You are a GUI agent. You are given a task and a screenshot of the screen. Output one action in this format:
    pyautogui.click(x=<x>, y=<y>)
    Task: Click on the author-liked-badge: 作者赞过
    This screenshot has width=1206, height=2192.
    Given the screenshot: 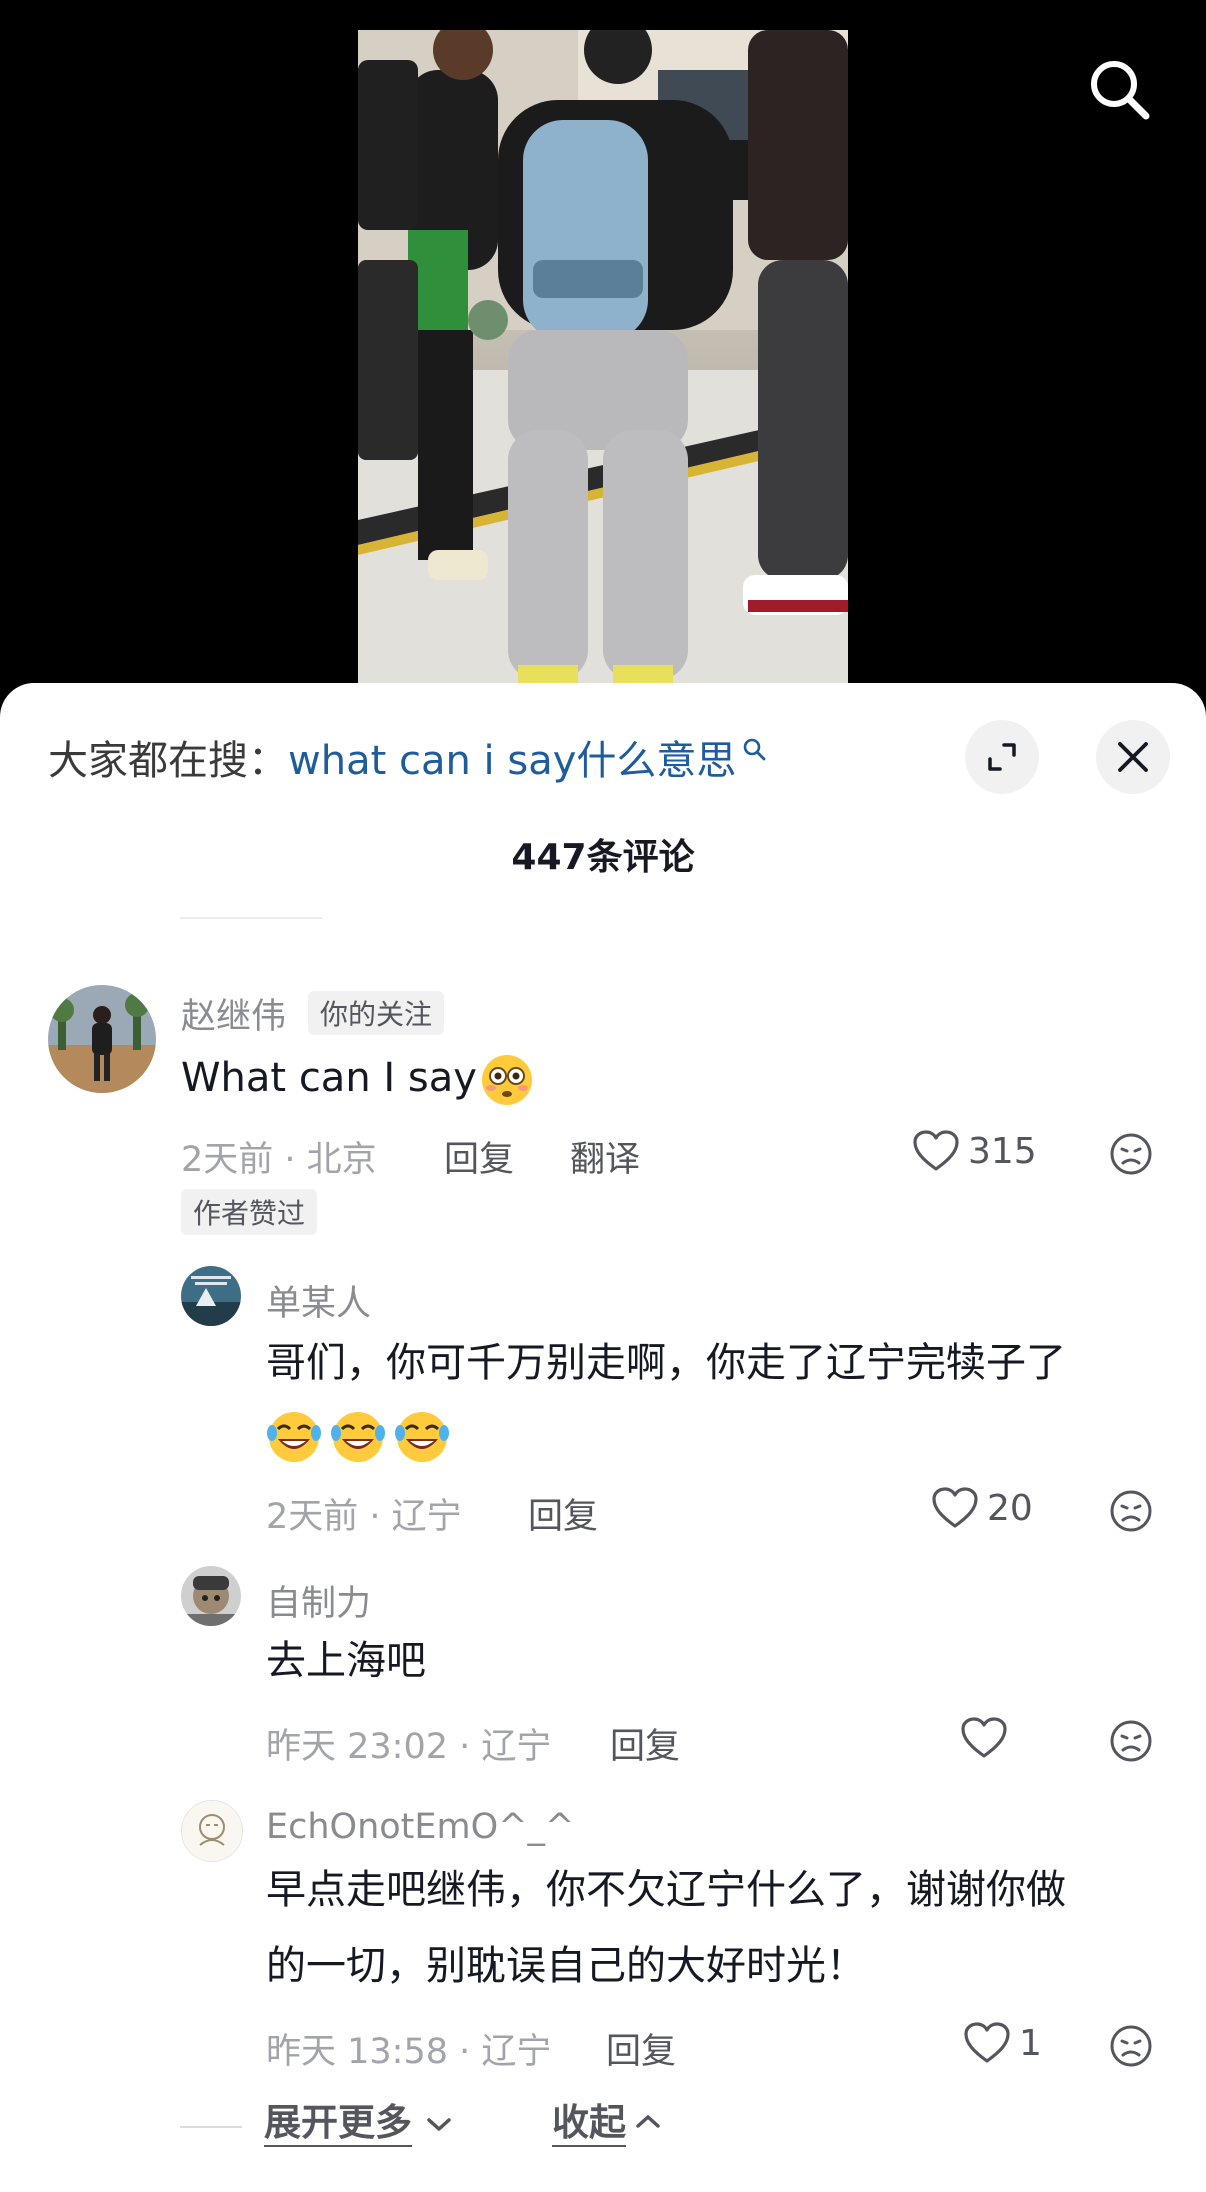 What is the action you would take?
    pyautogui.click(x=249, y=1212)
    